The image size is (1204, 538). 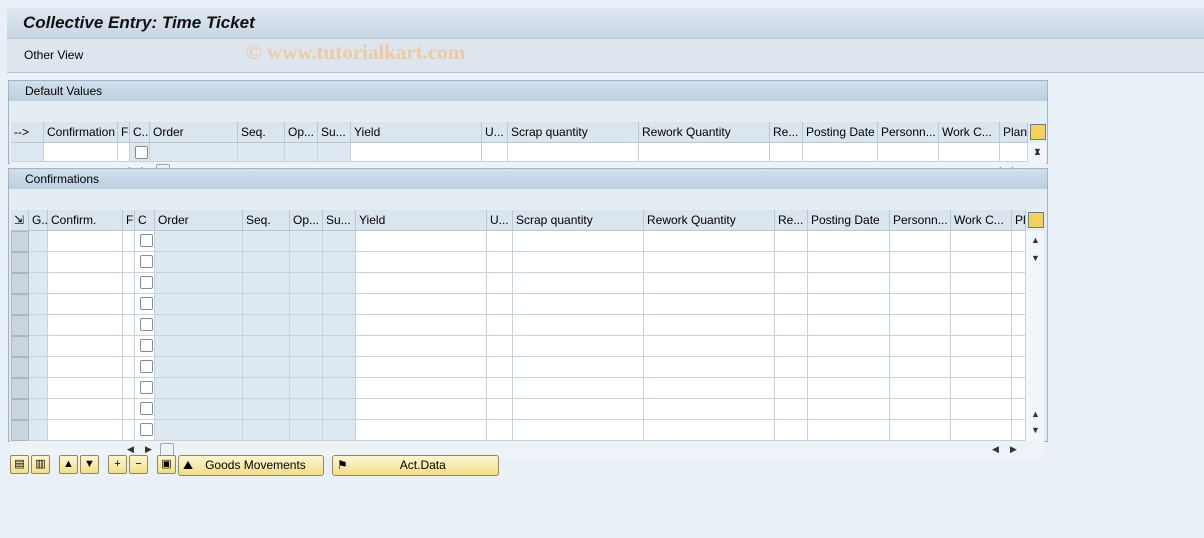 I want to click on column-header: Posting Date, so click(x=849, y=220).